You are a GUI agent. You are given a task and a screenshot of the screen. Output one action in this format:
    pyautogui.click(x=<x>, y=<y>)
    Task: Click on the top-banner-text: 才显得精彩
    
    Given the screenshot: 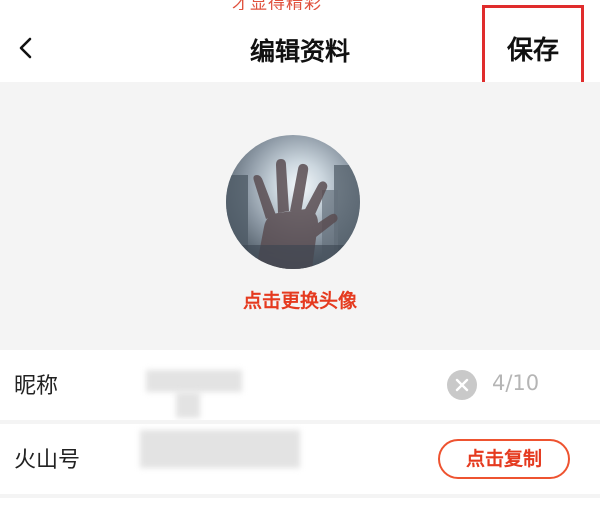 What is the action you would take?
    pyautogui.click(x=277, y=5)
    